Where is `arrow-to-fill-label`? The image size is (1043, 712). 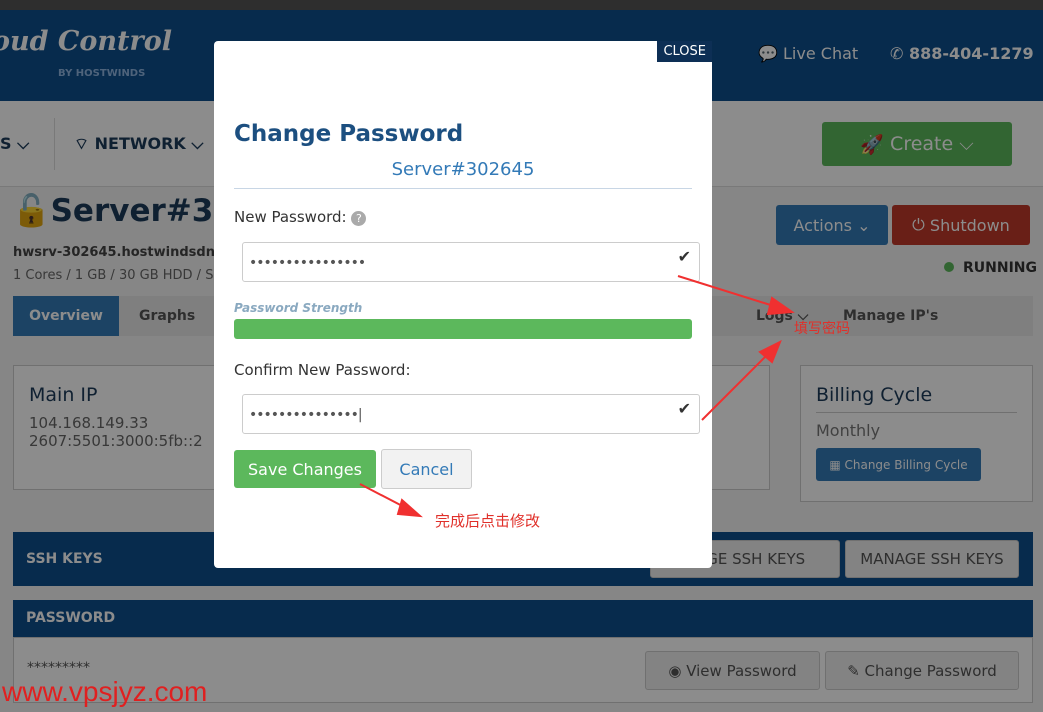 arrow-to-fill-label is located at coordinates (729, 292).